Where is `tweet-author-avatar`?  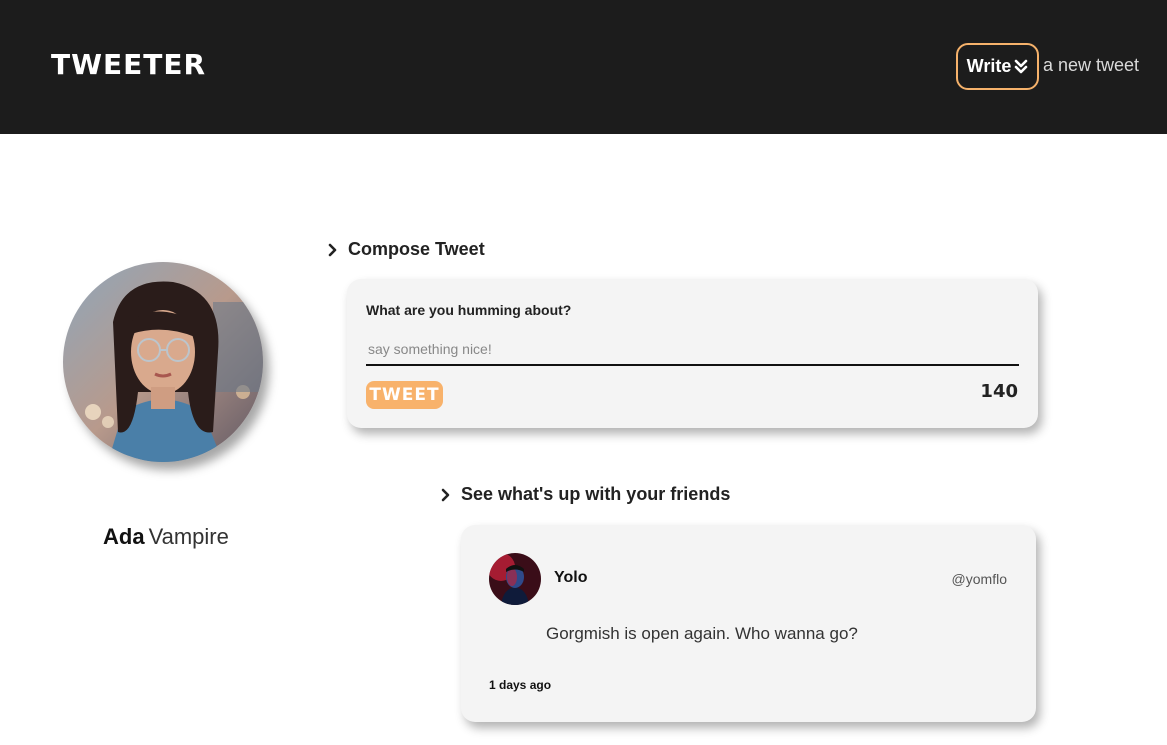
tweet-author-avatar is located at coordinates (515, 579).